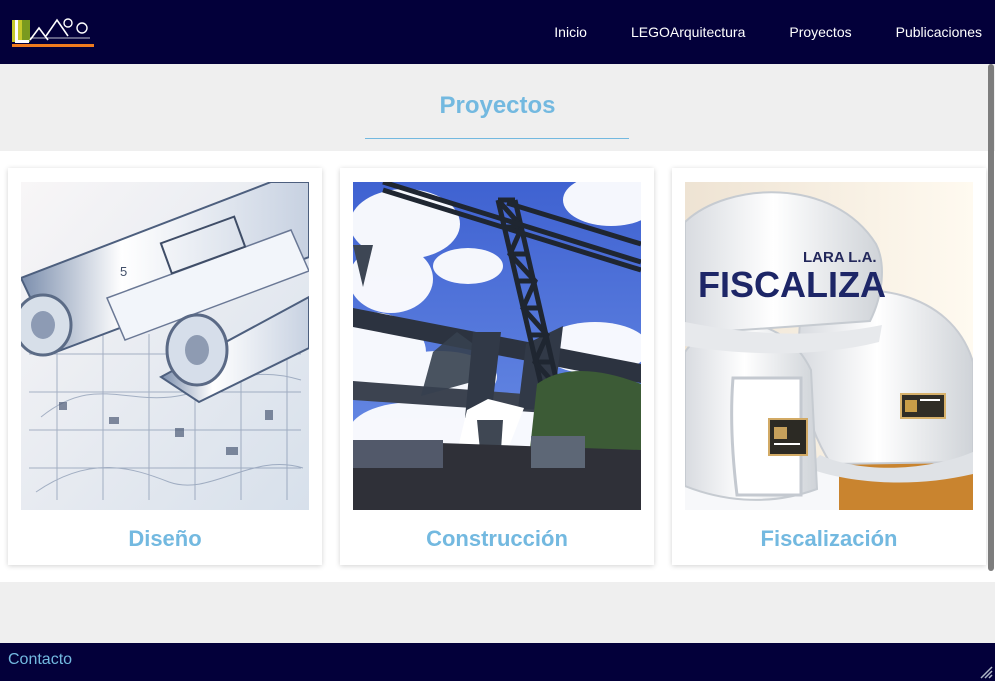 The width and height of the screenshot is (995, 681). I want to click on blueprint-image: 5, so click(165, 346).